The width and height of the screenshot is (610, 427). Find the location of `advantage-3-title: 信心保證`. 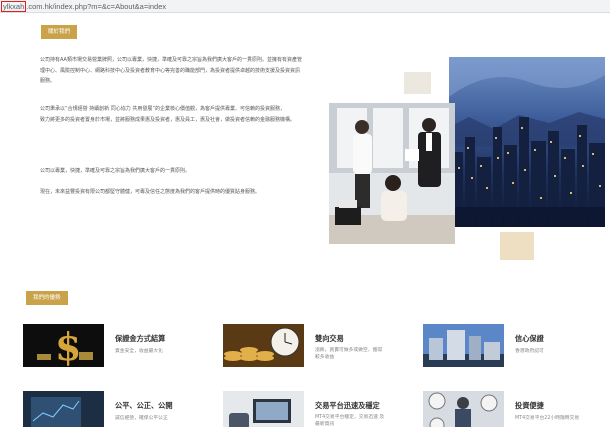

advantage-3-title: 信心保證 is located at coordinates (529, 338).